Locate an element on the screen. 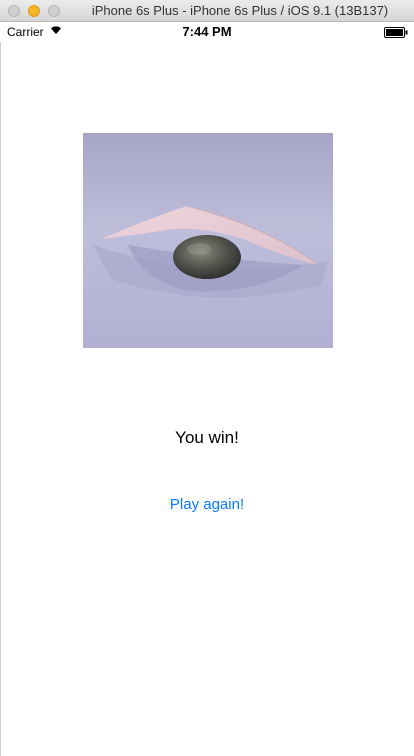 Image resolution: width=414 pixels, height=756 pixels. screen-edge is located at coordinates (0, 399).